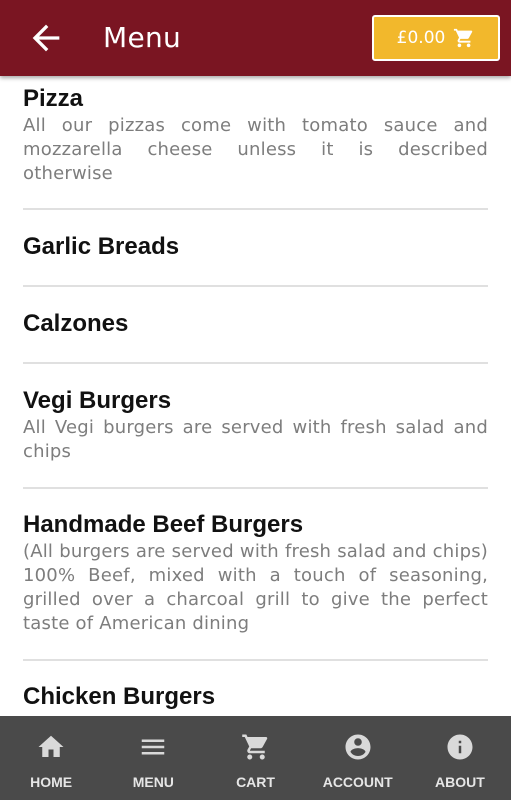 This screenshot has height=800, width=511. I want to click on bottom-navigation: HOME MENU CART ACCOUNT ABOUT, so click(255, 758).